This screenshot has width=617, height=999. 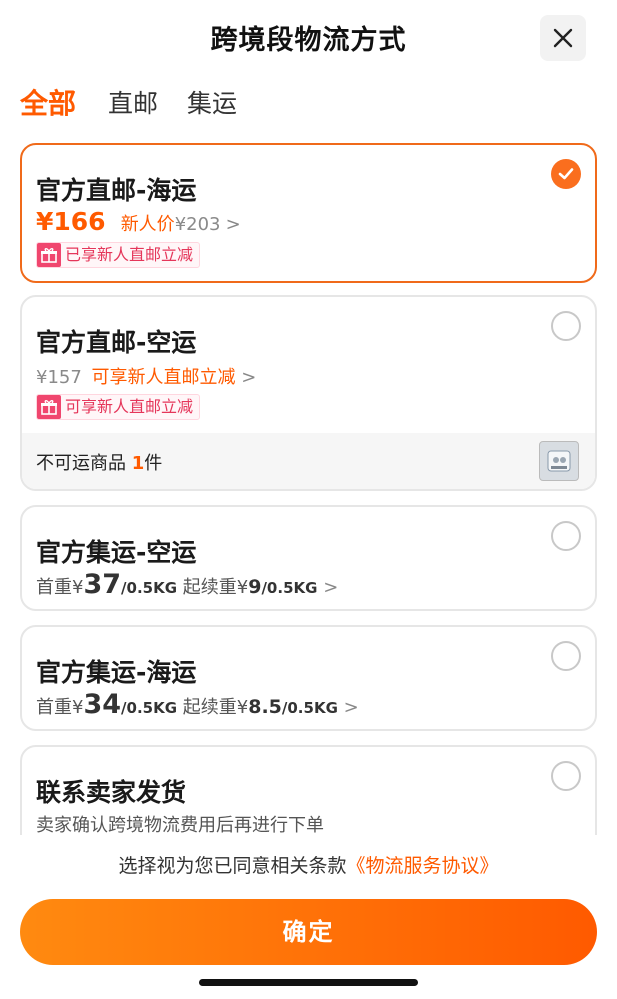 I want to click on confirm-button: 确定, so click(x=308, y=932).